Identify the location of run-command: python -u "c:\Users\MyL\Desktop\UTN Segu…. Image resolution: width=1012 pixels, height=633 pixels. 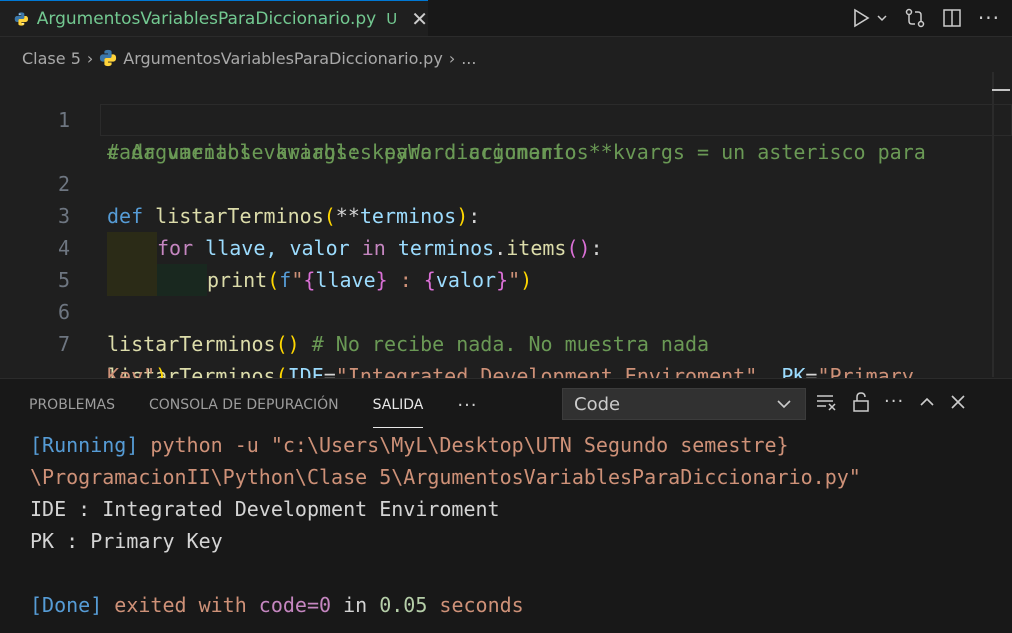
(463, 445).